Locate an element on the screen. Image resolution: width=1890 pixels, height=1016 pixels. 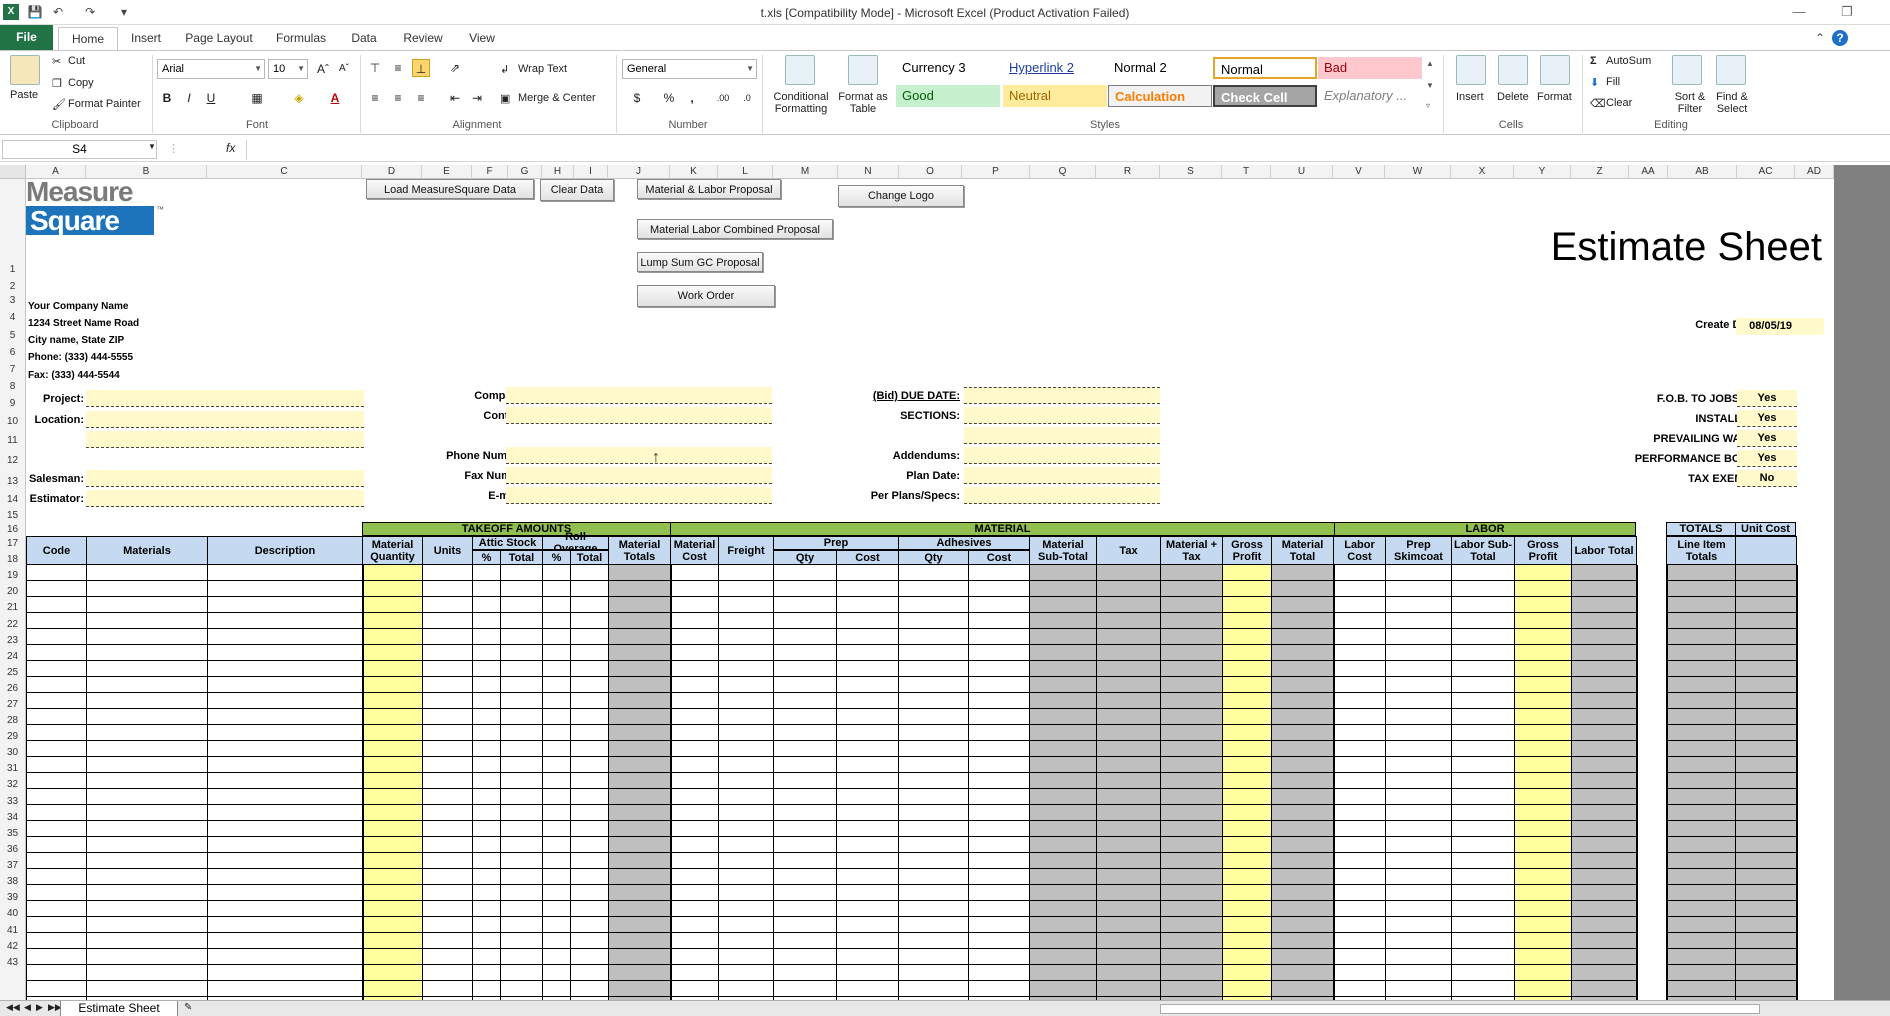
row-header-21: 21 is located at coordinates (12, 608).